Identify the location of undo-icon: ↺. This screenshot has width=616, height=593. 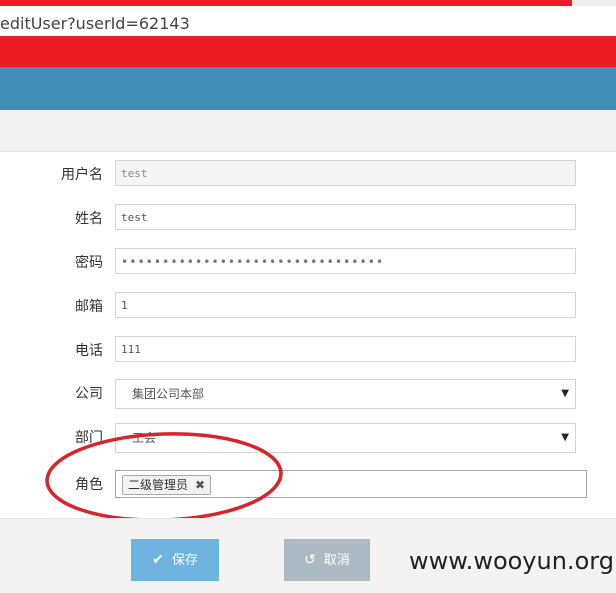
(310, 560).